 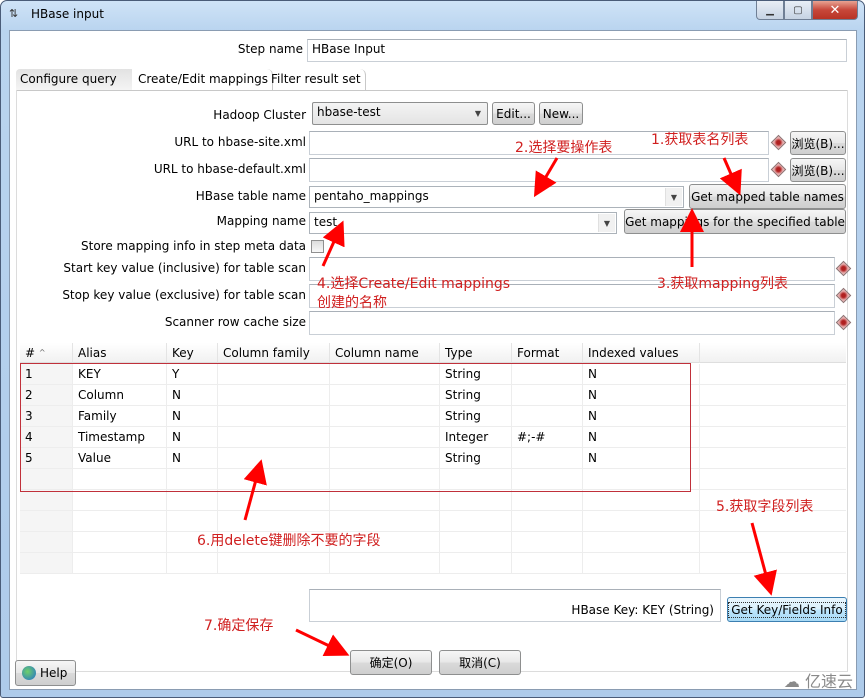 I want to click on annotation-step-1: 1.获取表名列表, so click(x=700, y=140).